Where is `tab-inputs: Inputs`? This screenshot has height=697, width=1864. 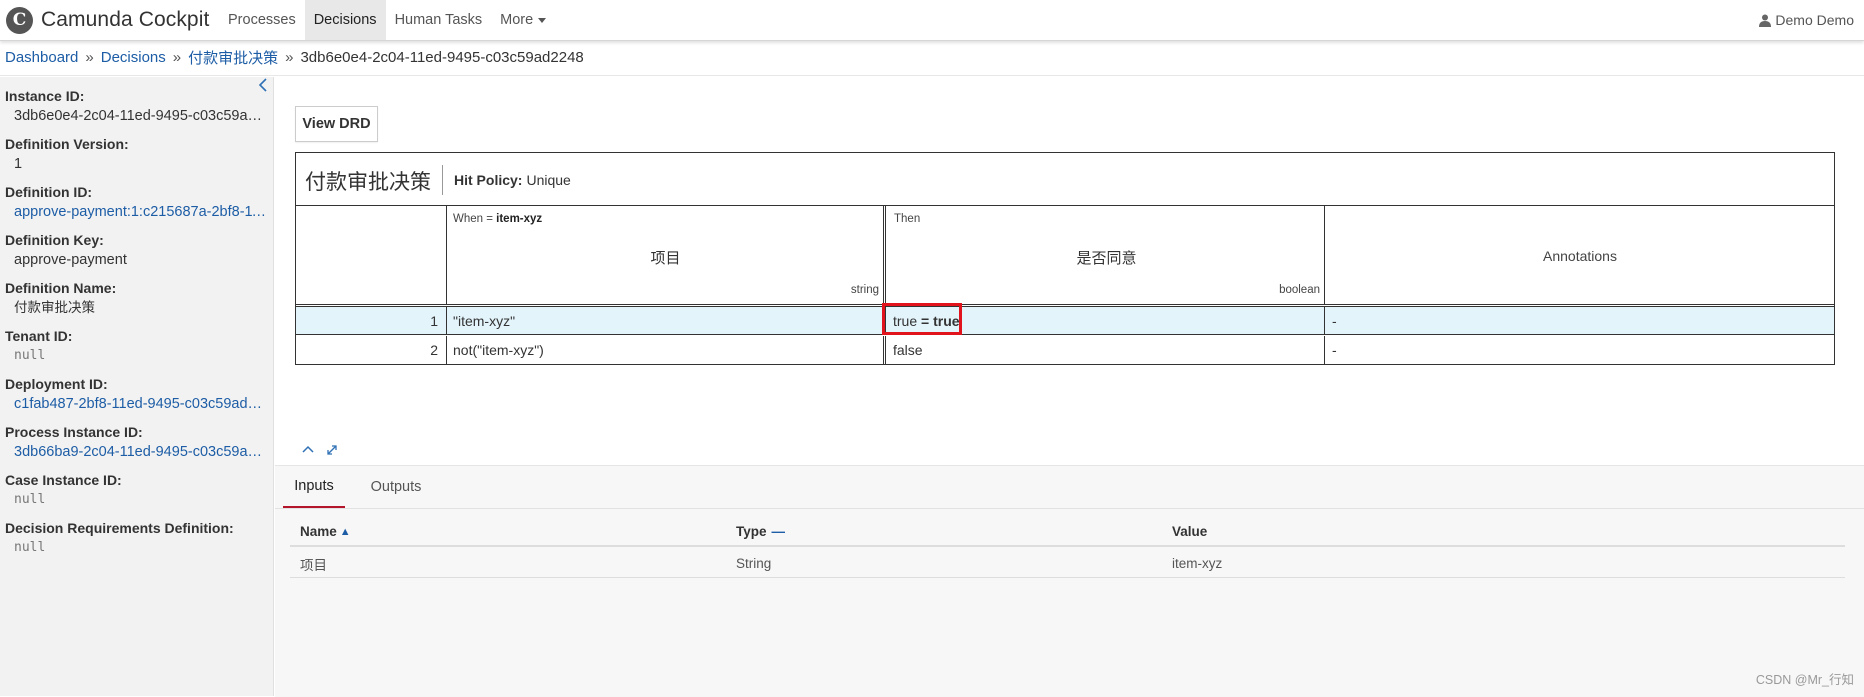
tab-inputs: Inputs is located at coordinates (314, 487).